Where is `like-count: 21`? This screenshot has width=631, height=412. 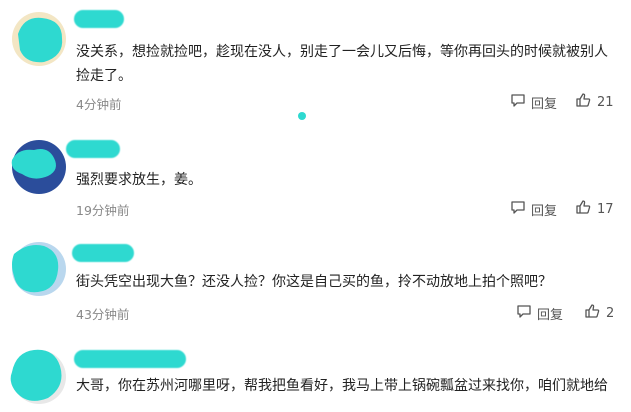 like-count: 21 is located at coordinates (605, 102).